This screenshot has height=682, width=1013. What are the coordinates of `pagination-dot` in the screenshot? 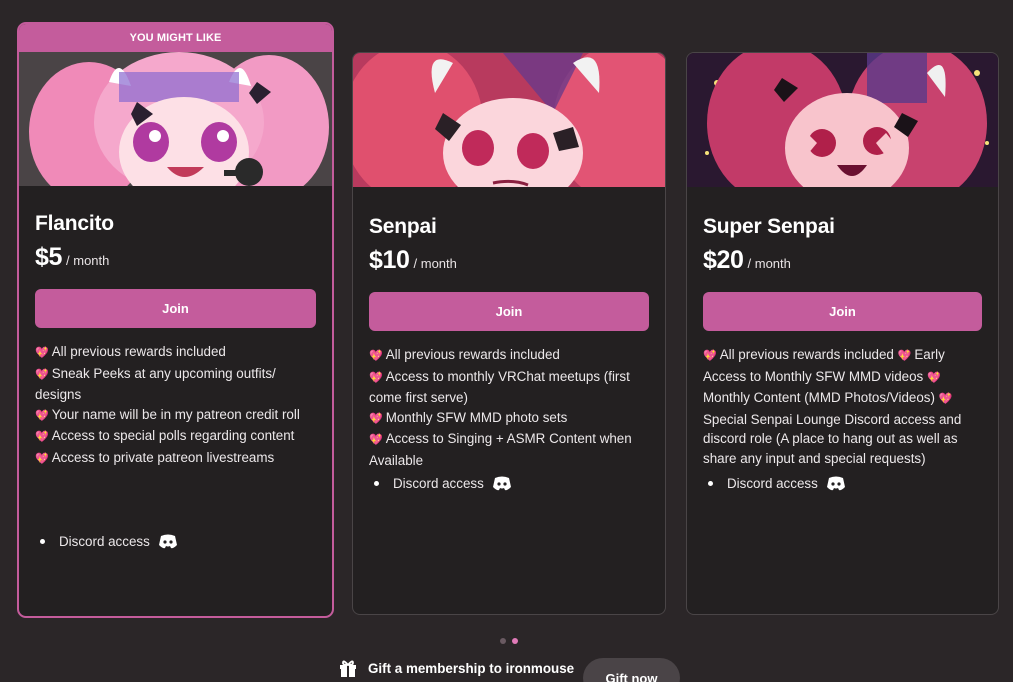 It's located at (503, 641).